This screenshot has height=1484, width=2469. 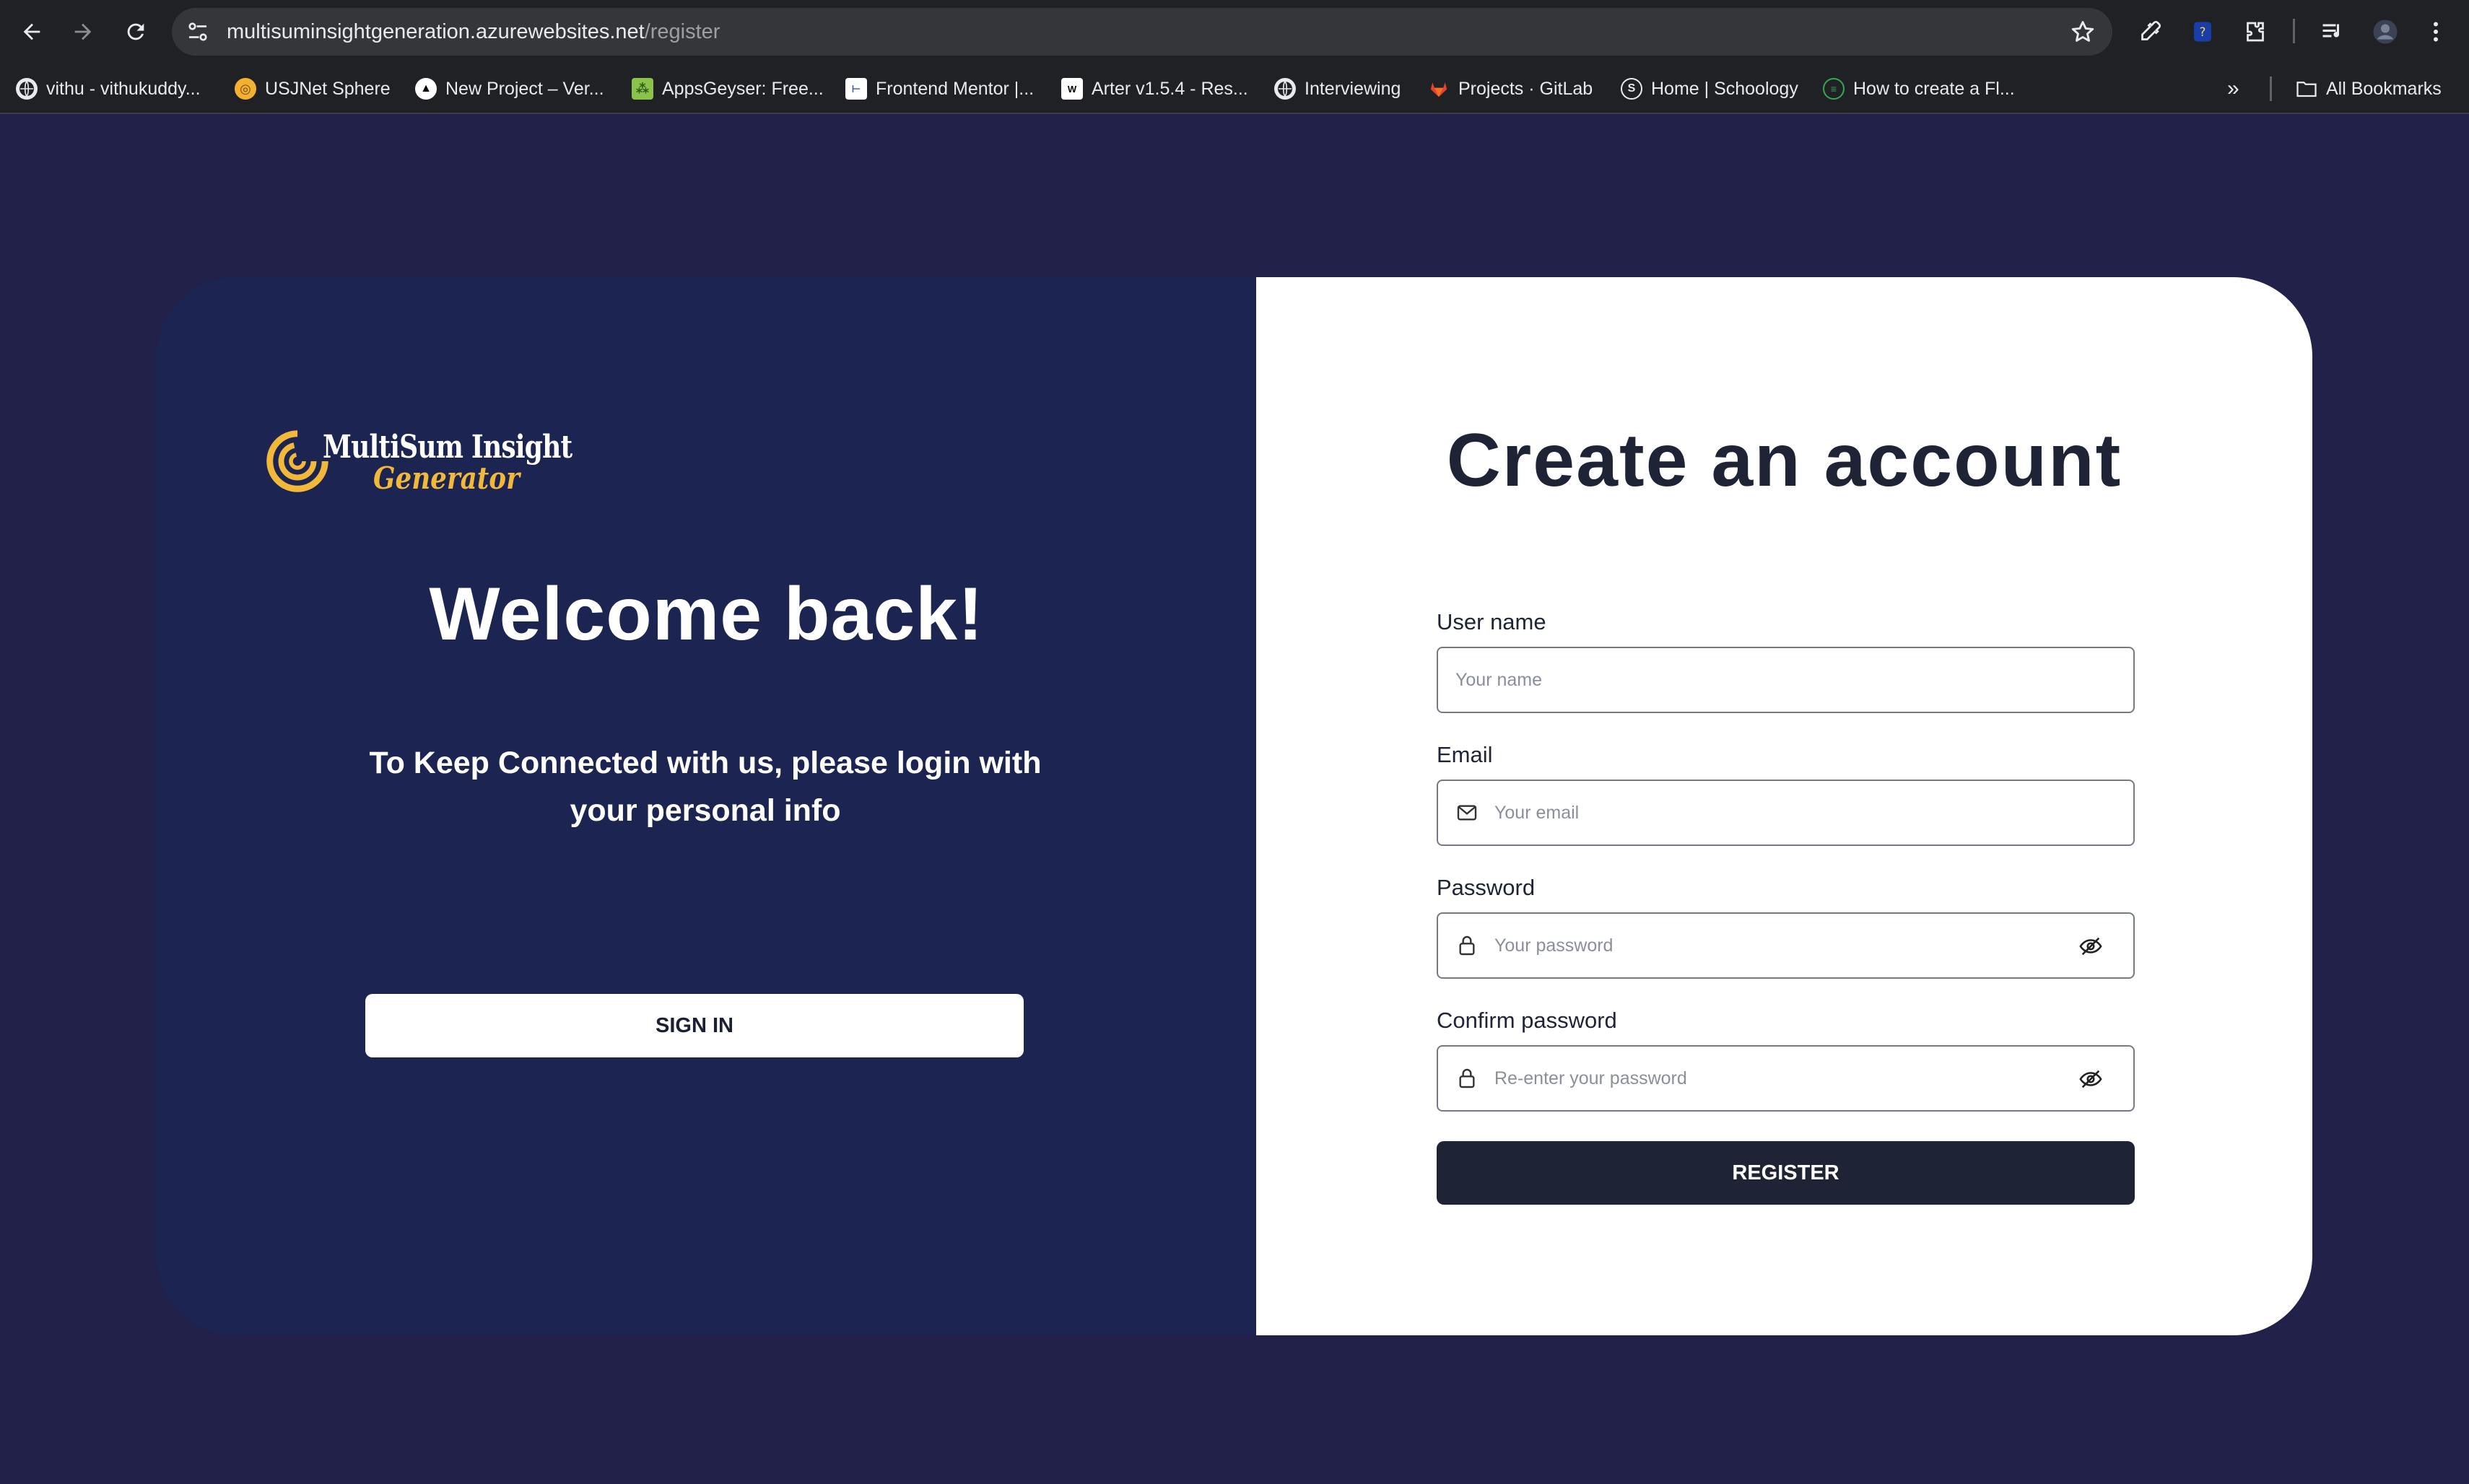 I want to click on email-label: Email, so click(x=1465, y=754).